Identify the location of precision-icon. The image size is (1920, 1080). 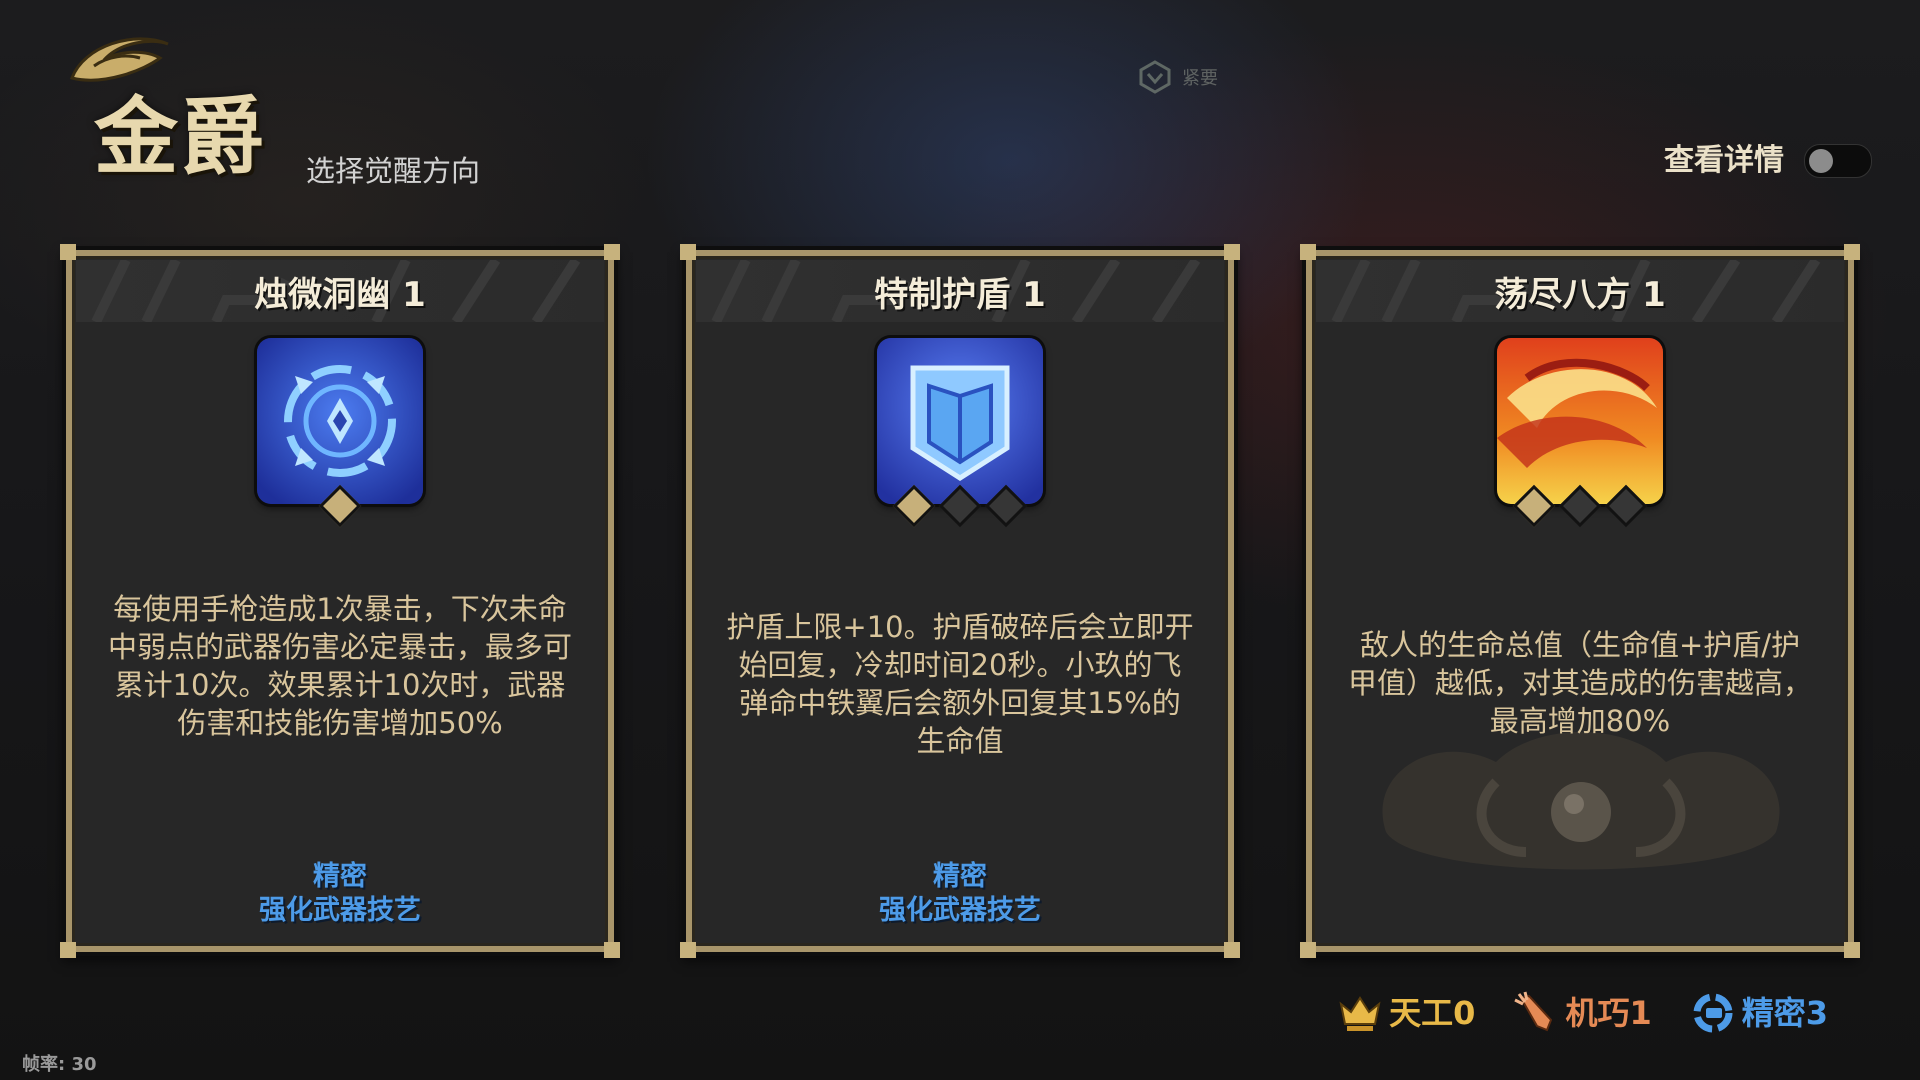
(1713, 1013).